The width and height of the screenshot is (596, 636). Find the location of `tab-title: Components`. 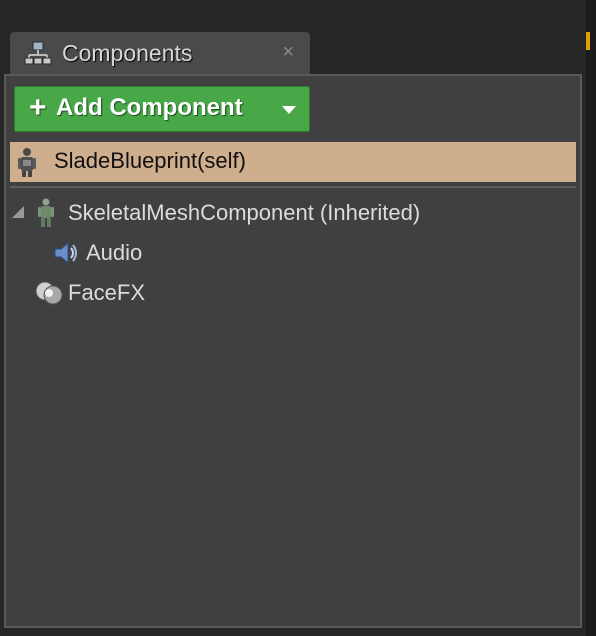

tab-title: Components is located at coordinates (127, 53).